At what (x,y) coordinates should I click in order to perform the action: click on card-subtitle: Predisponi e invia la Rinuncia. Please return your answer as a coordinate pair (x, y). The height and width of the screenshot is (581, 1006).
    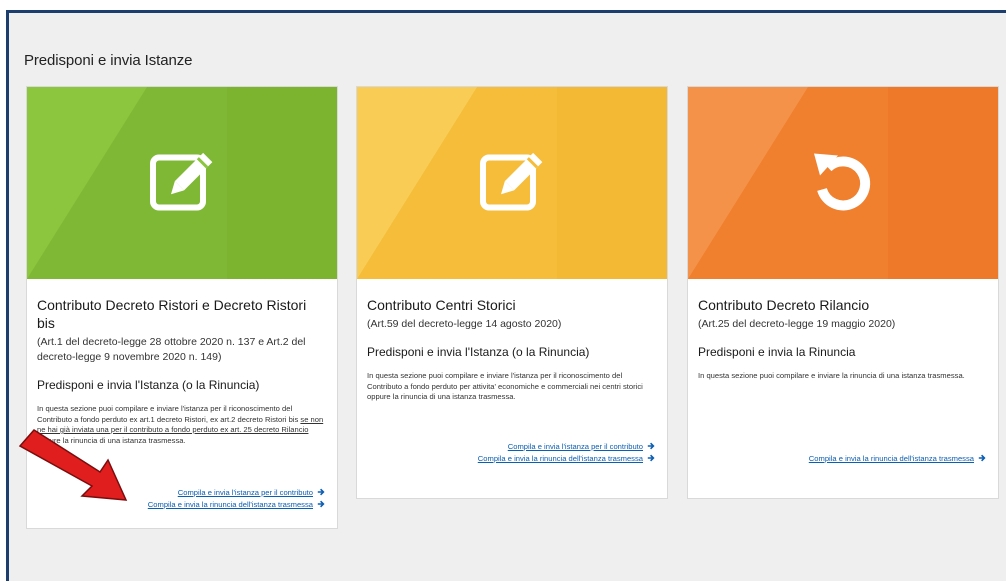
    Looking at the image, I should click on (777, 352).